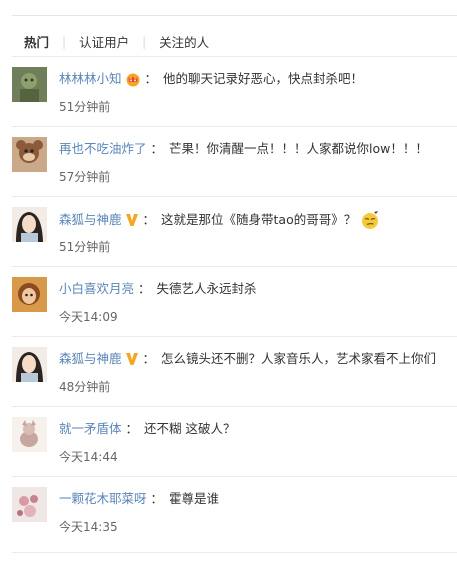 Image resolution: width=457 pixels, height=563 pixels. Describe the element at coordinates (133, 79) in the screenshot. I see `crown-icon` at that location.